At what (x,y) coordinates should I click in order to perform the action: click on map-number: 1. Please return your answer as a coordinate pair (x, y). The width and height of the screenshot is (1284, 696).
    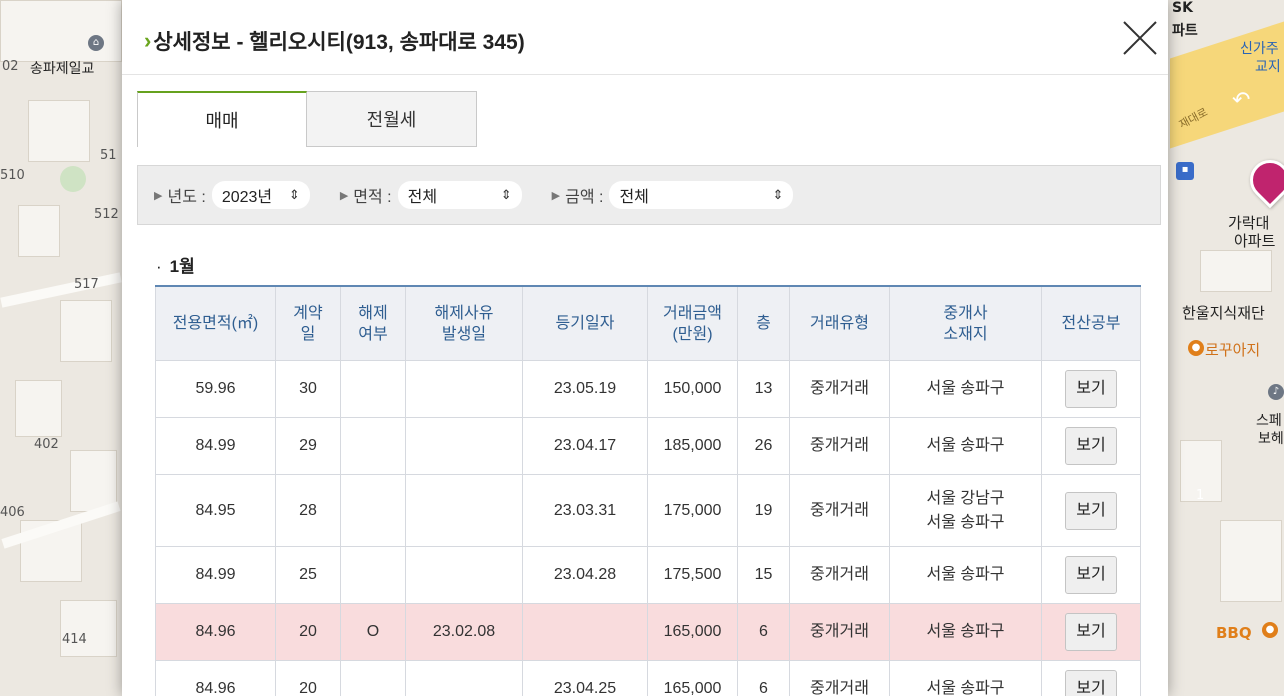
    Looking at the image, I should click on (1200, 495).